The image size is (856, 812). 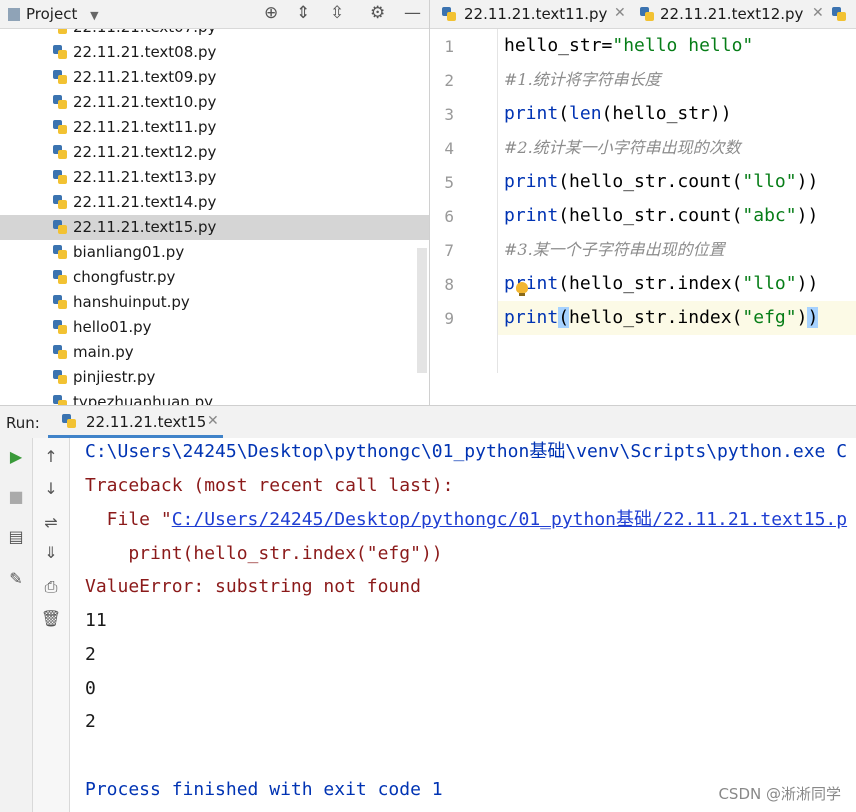 I want to click on project-icon, so click(x=14, y=14).